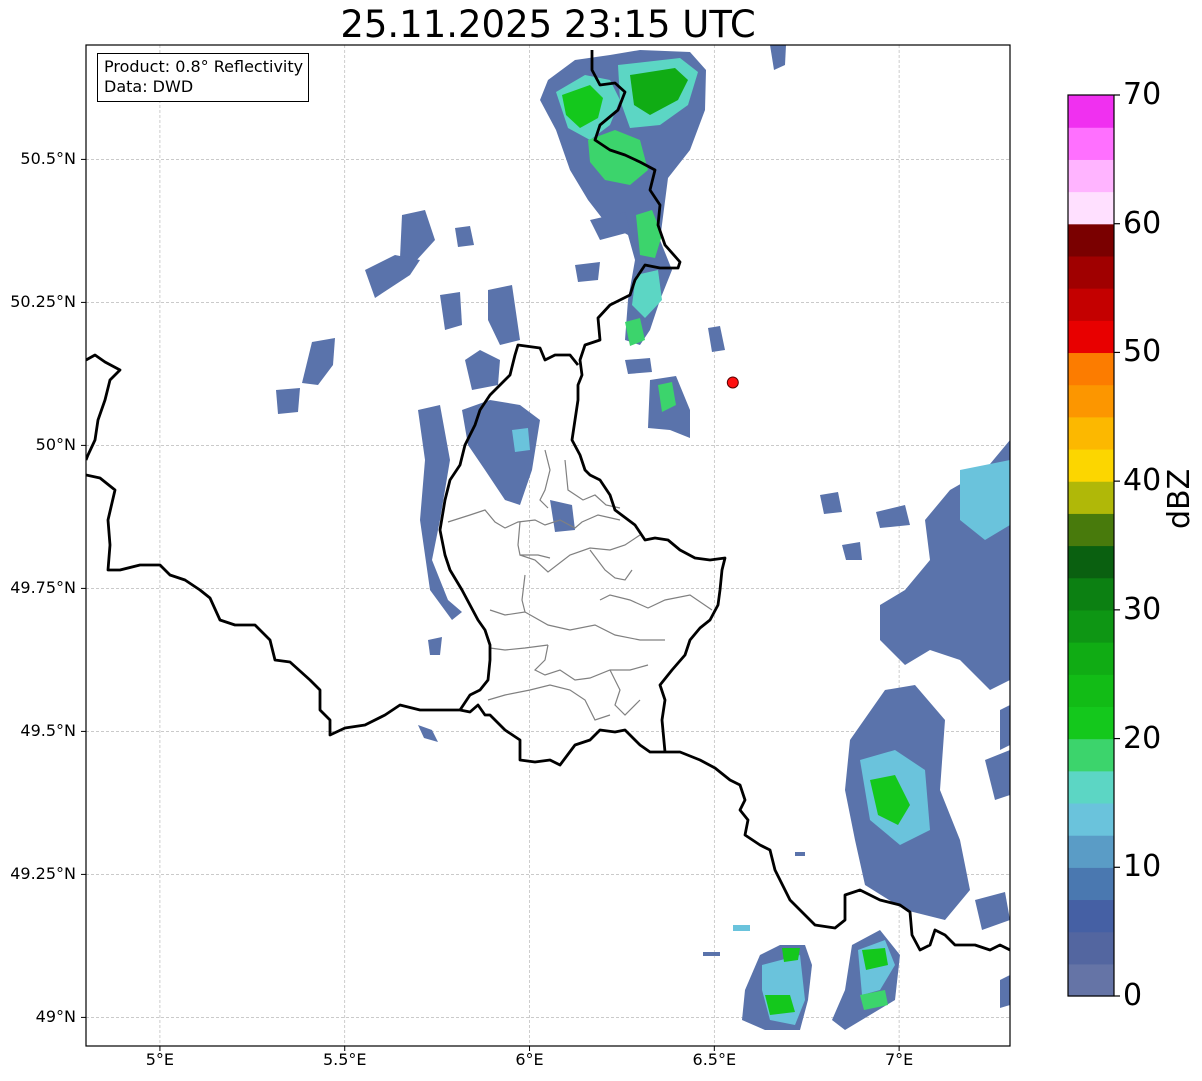 The width and height of the screenshot is (1202, 1081). What do you see at coordinates (711, 954) in the screenshot?
I see `echo-cell-aa` at bounding box center [711, 954].